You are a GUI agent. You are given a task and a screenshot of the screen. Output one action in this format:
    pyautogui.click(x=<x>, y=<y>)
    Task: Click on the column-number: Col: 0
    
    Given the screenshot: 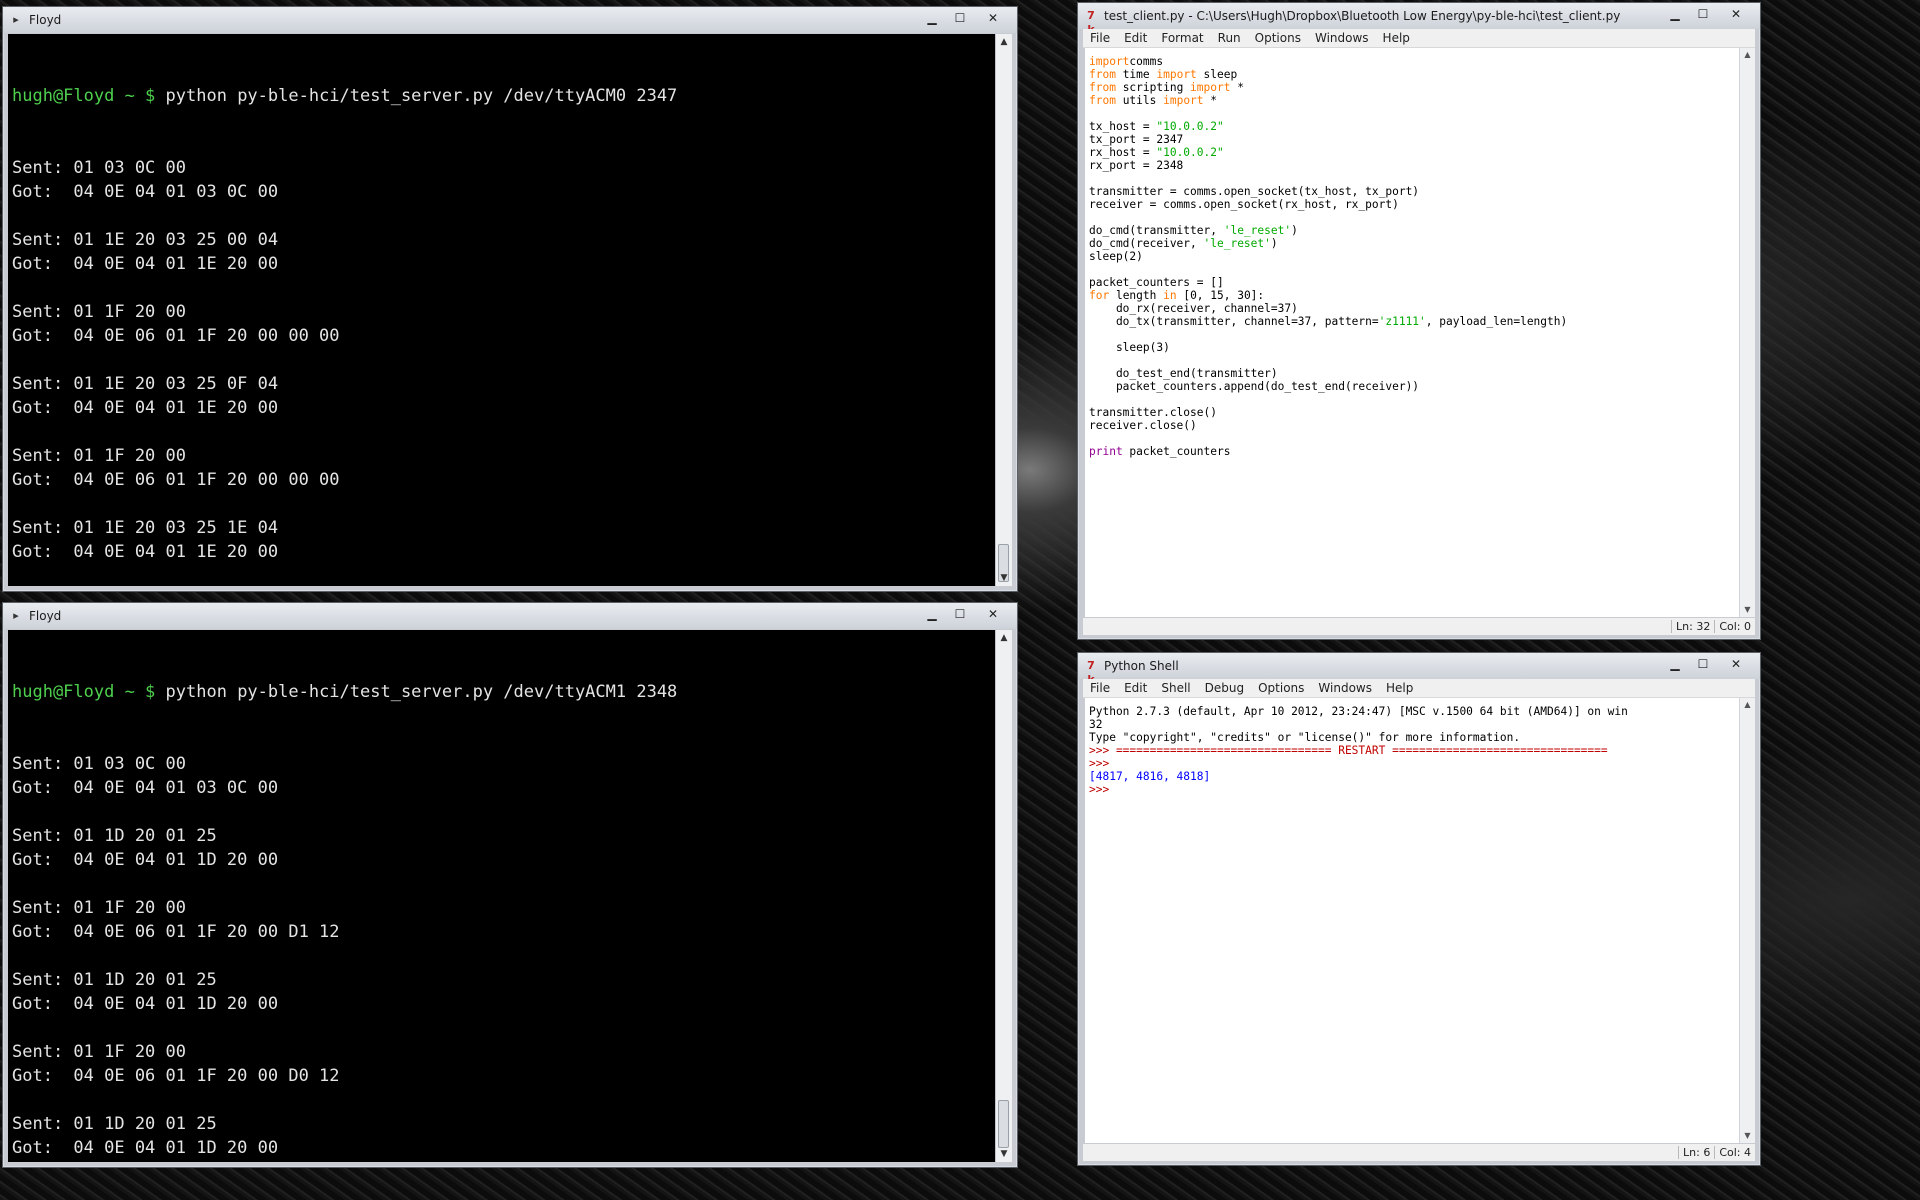 What is the action you would take?
    pyautogui.click(x=1734, y=626)
    